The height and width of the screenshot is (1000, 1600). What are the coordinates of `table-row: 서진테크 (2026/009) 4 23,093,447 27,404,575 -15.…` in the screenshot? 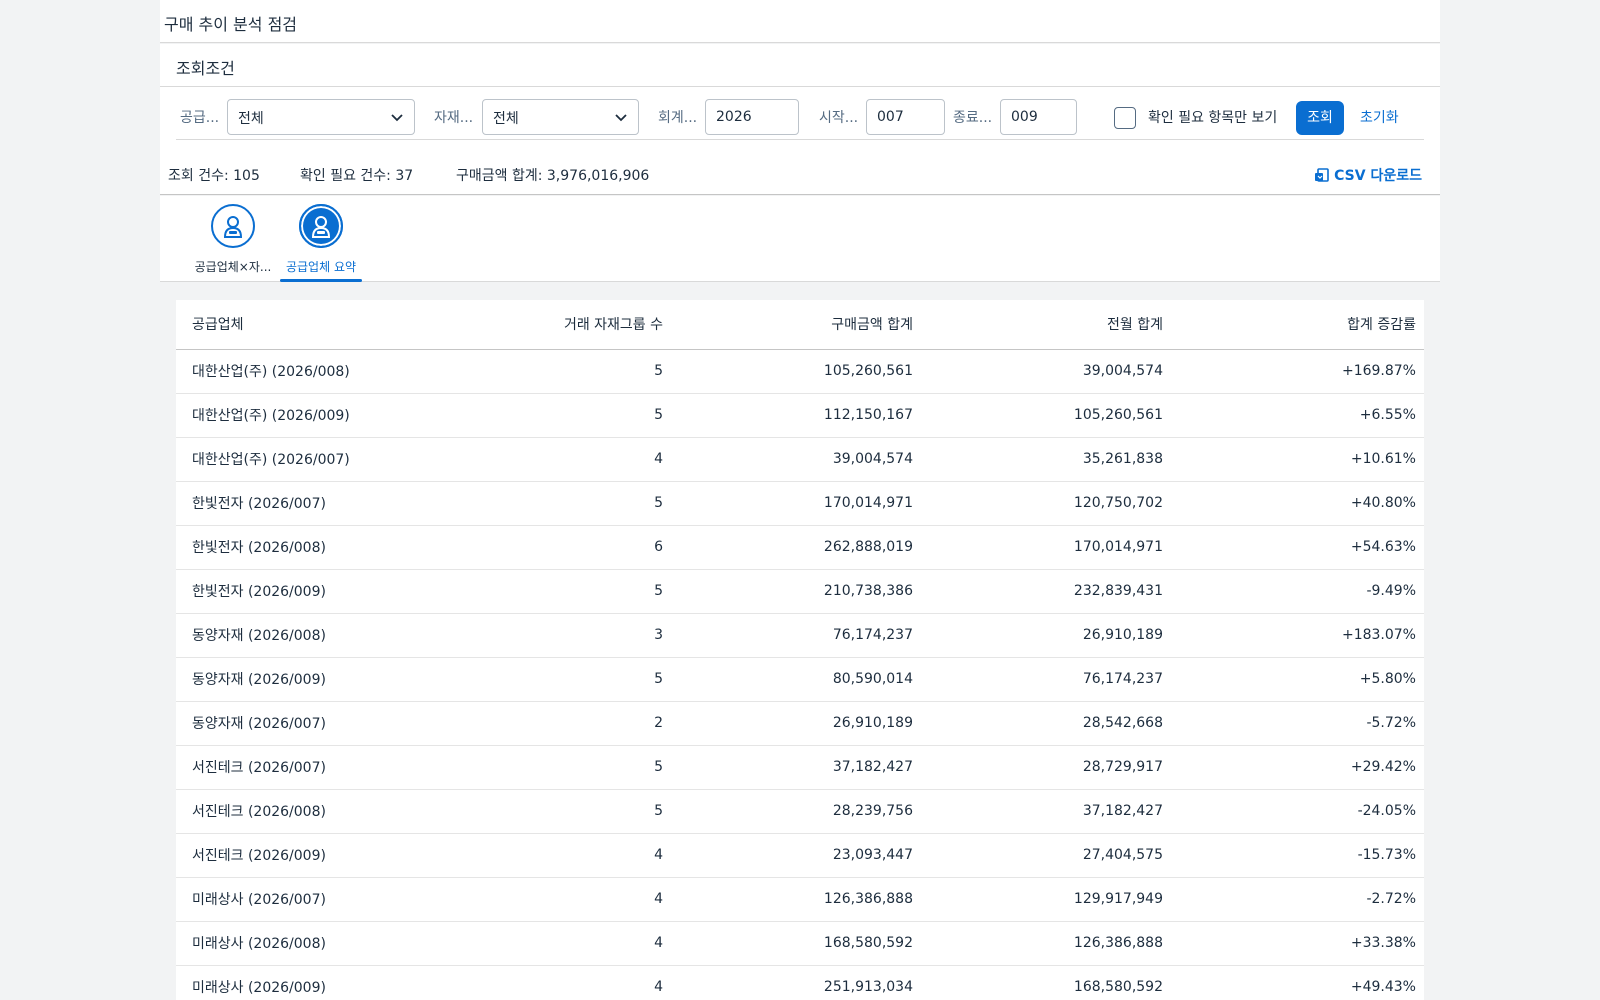 It's located at (800, 855).